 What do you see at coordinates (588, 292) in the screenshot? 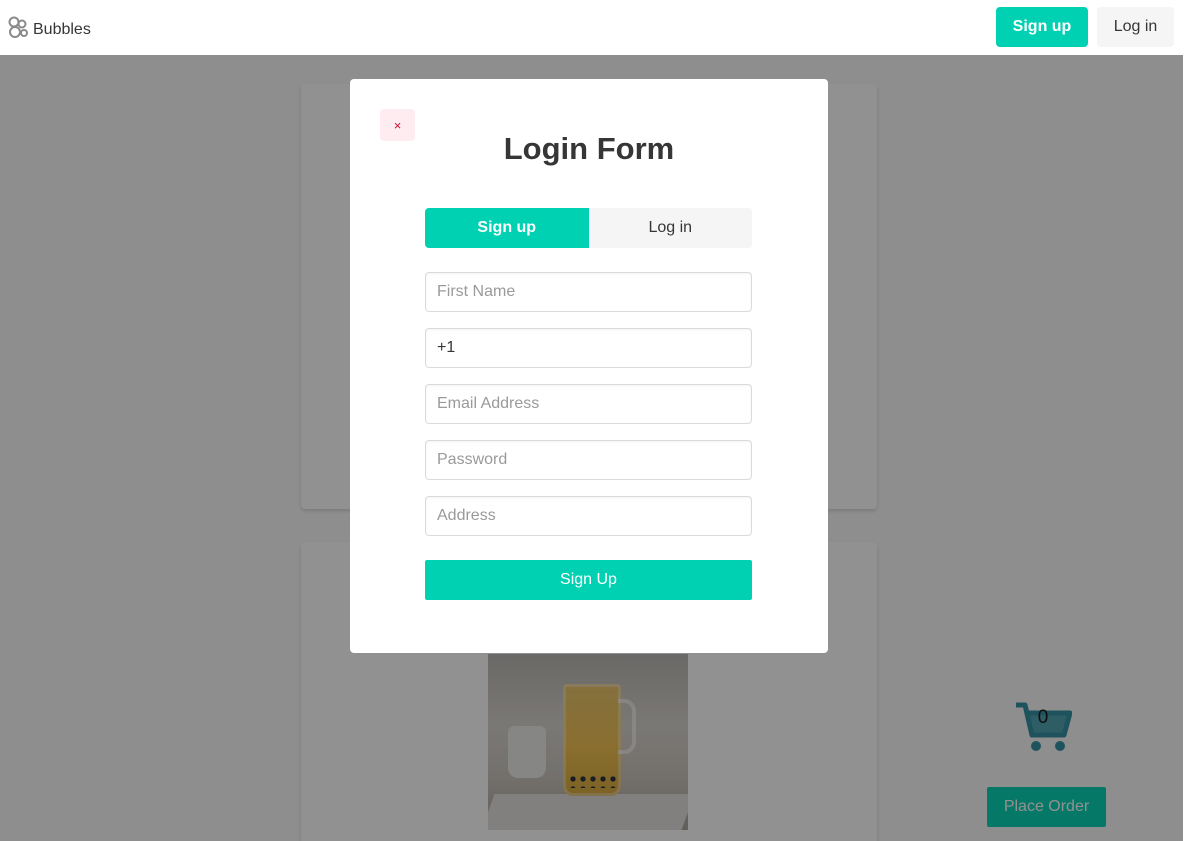
I see `first-name-field` at bounding box center [588, 292].